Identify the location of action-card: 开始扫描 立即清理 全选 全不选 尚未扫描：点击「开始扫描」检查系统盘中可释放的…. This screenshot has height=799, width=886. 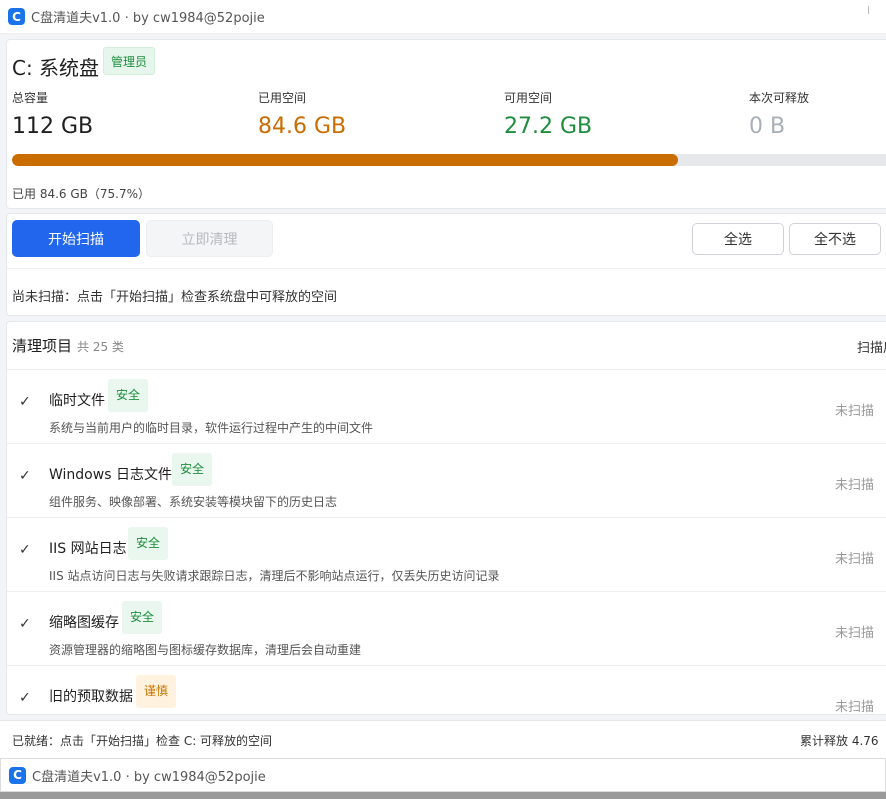
(446, 264).